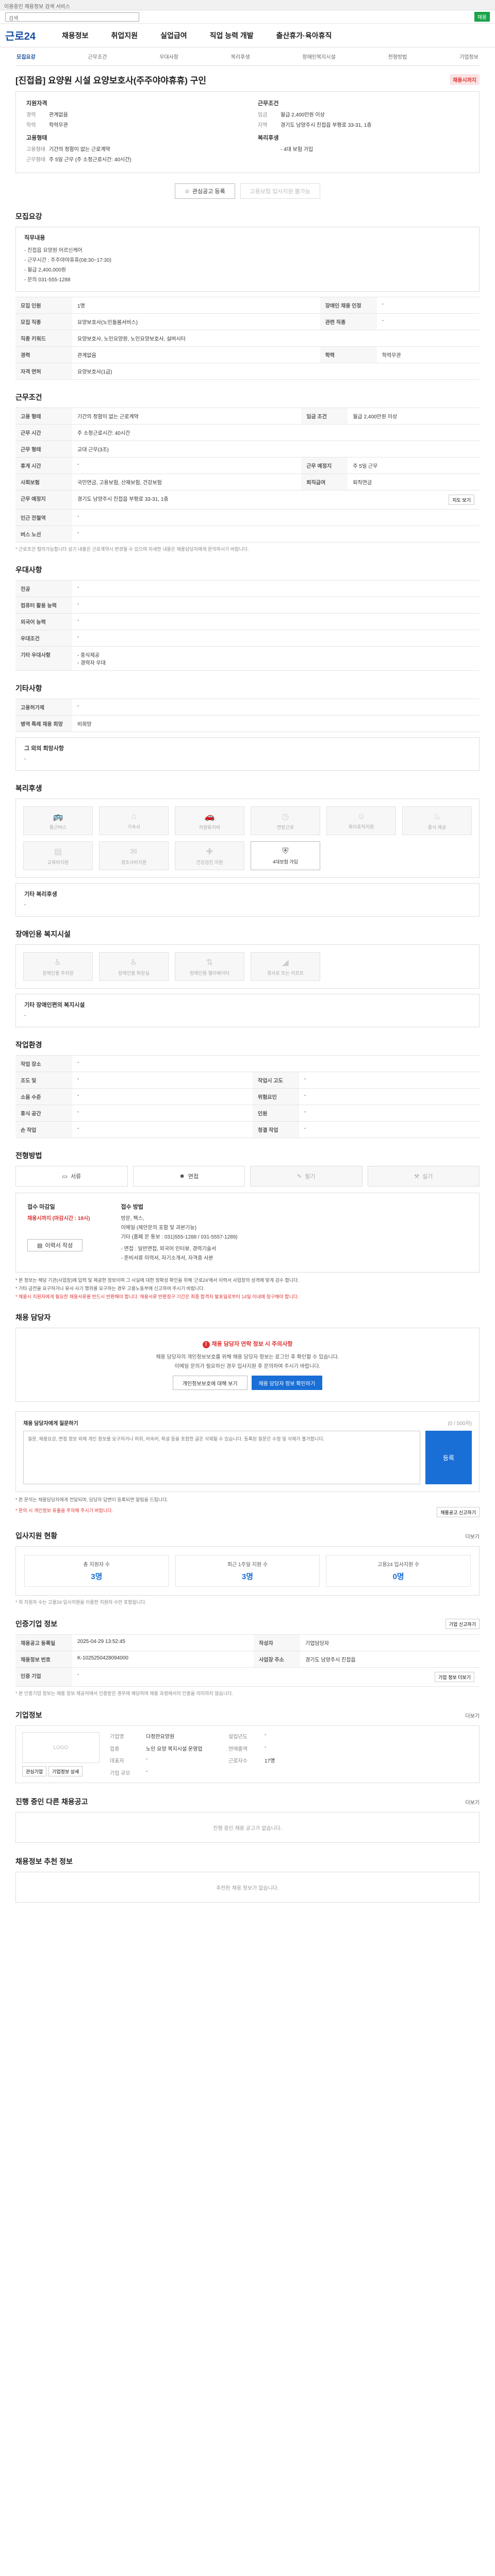 This screenshot has width=495, height=2576. What do you see at coordinates (287, 1383) in the screenshot?
I see `contact-info-button: 채용 담당자 정보 확인하기` at bounding box center [287, 1383].